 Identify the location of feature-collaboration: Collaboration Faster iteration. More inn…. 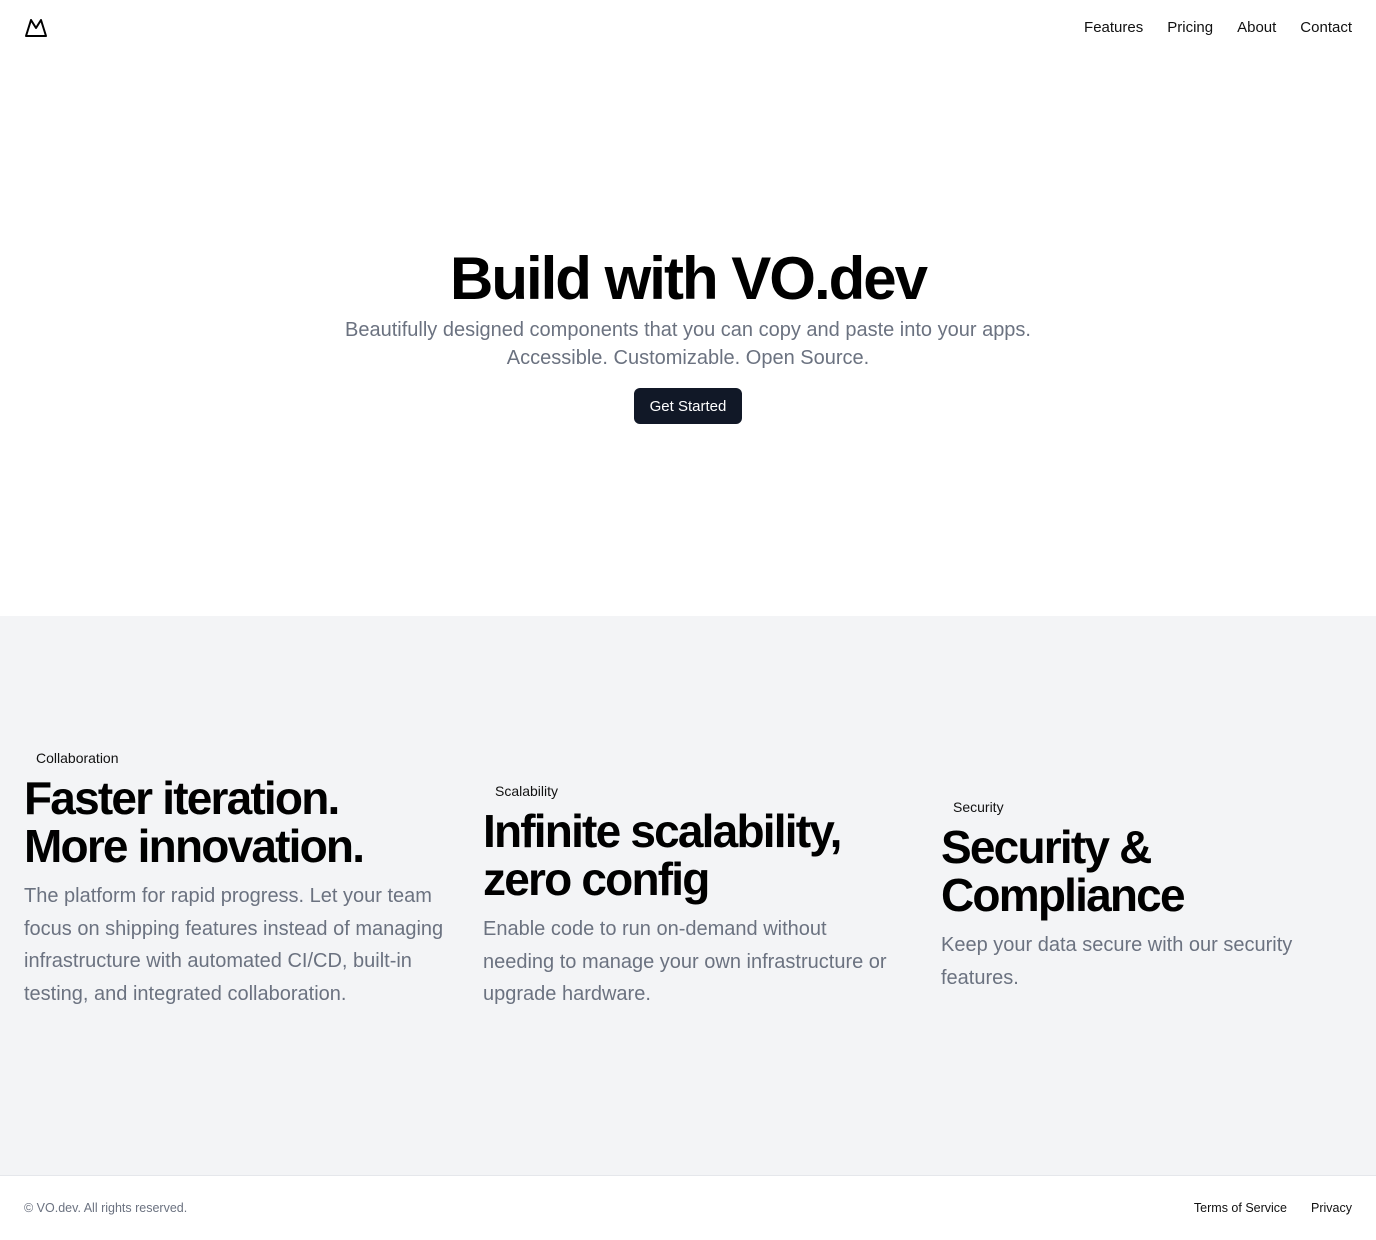
(234, 879).